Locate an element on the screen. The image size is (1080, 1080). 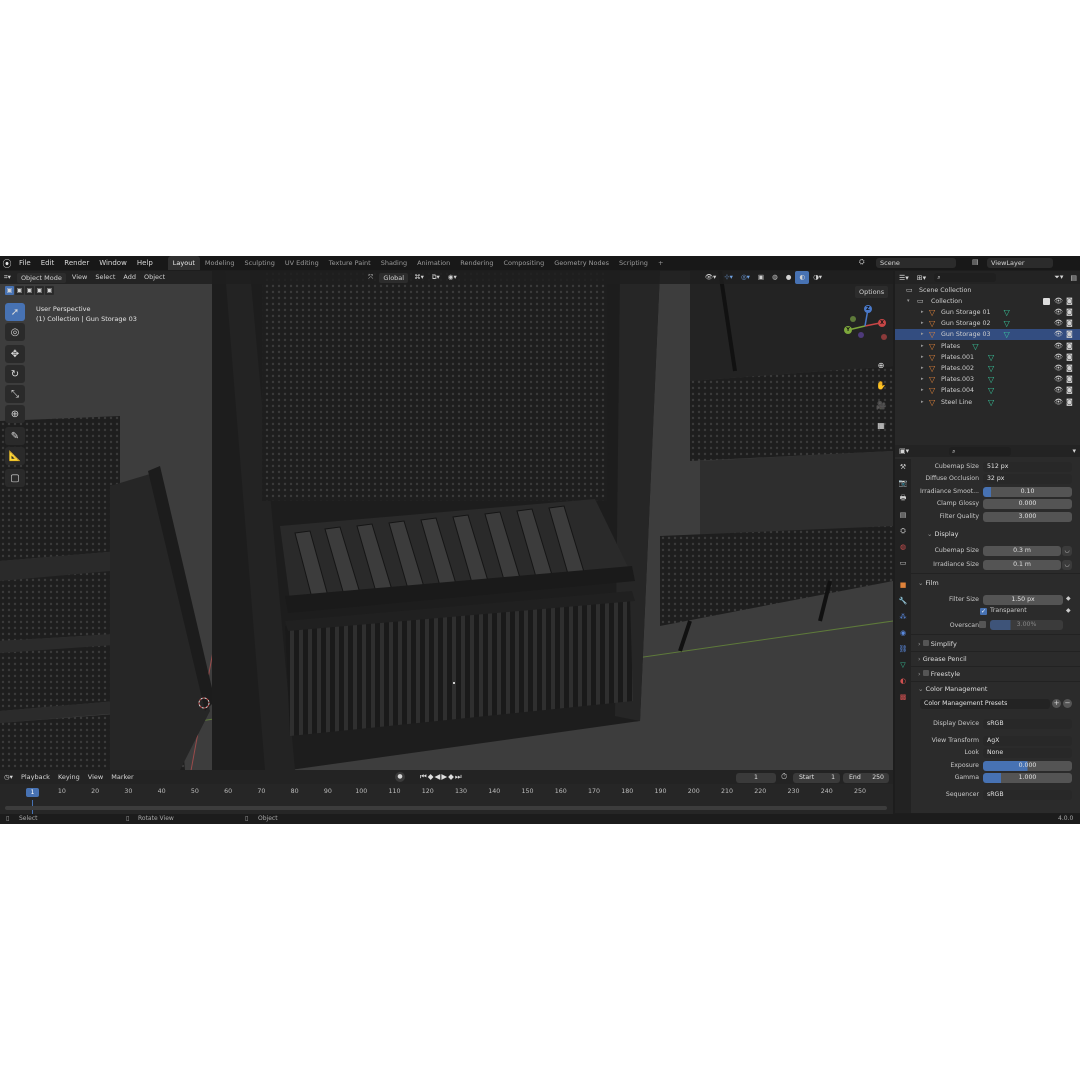
menu-select: Select is located at coordinates (105, 277).